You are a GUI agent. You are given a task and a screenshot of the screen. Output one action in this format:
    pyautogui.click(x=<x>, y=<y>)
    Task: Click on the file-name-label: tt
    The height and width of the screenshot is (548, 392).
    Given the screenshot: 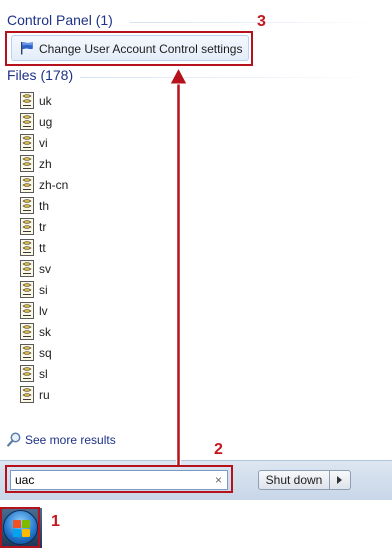 What is the action you would take?
    pyautogui.click(x=42, y=248)
    